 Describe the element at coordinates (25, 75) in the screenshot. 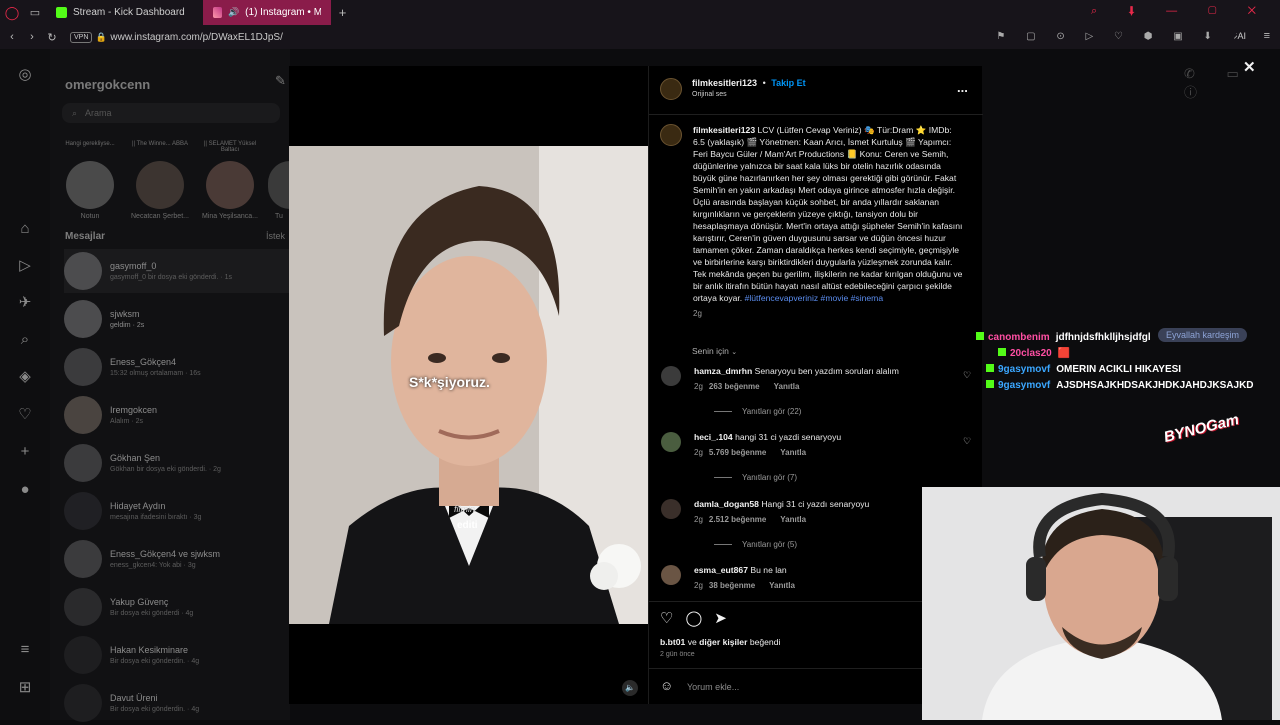

I see `instagram-logo-icon: ◎` at that location.